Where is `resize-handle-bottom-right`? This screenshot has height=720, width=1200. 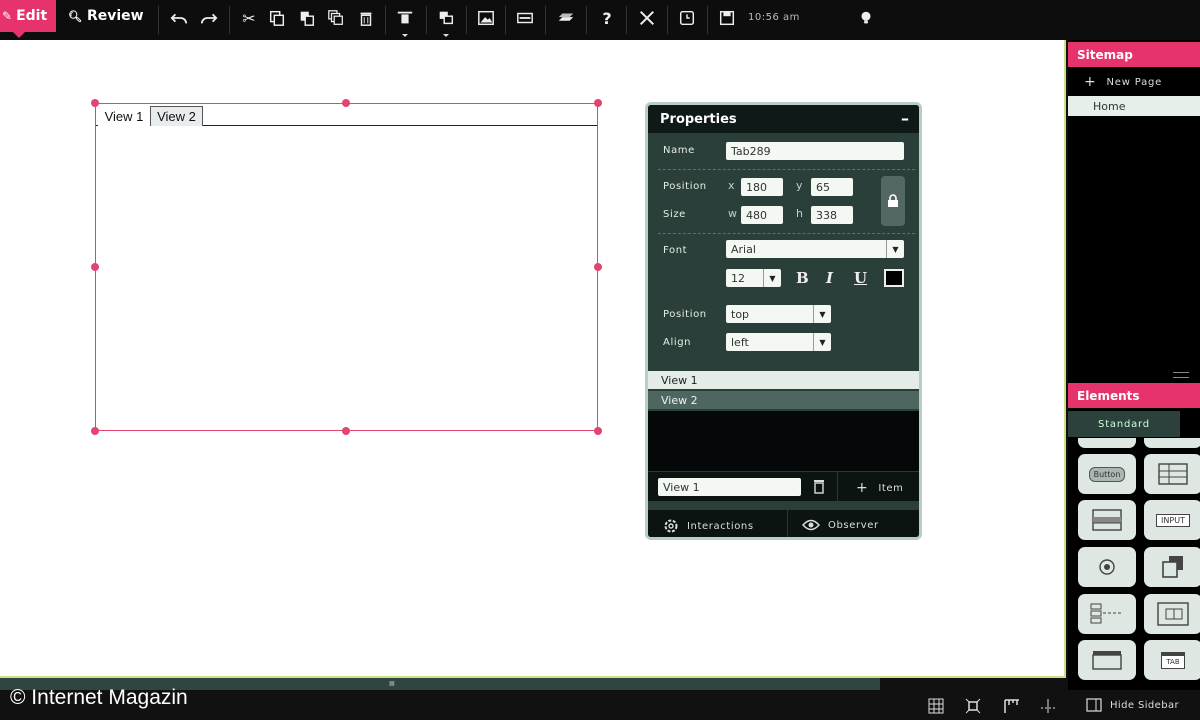
resize-handle-bottom-right is located at coordinates (598, 431).